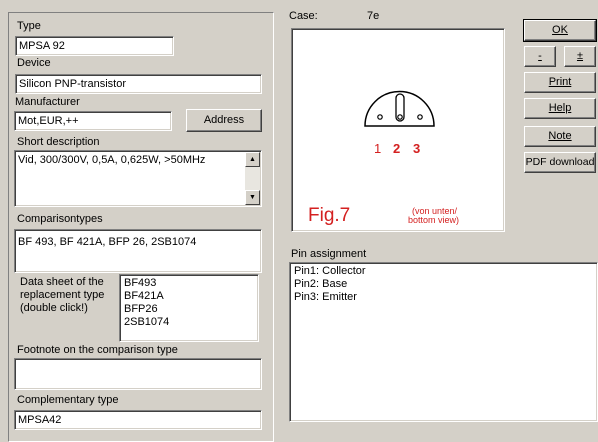  Describe the element at coordinates (321, 284) in the screenshot. I see `pin-assignment-line: Pin2: Base` at that location.